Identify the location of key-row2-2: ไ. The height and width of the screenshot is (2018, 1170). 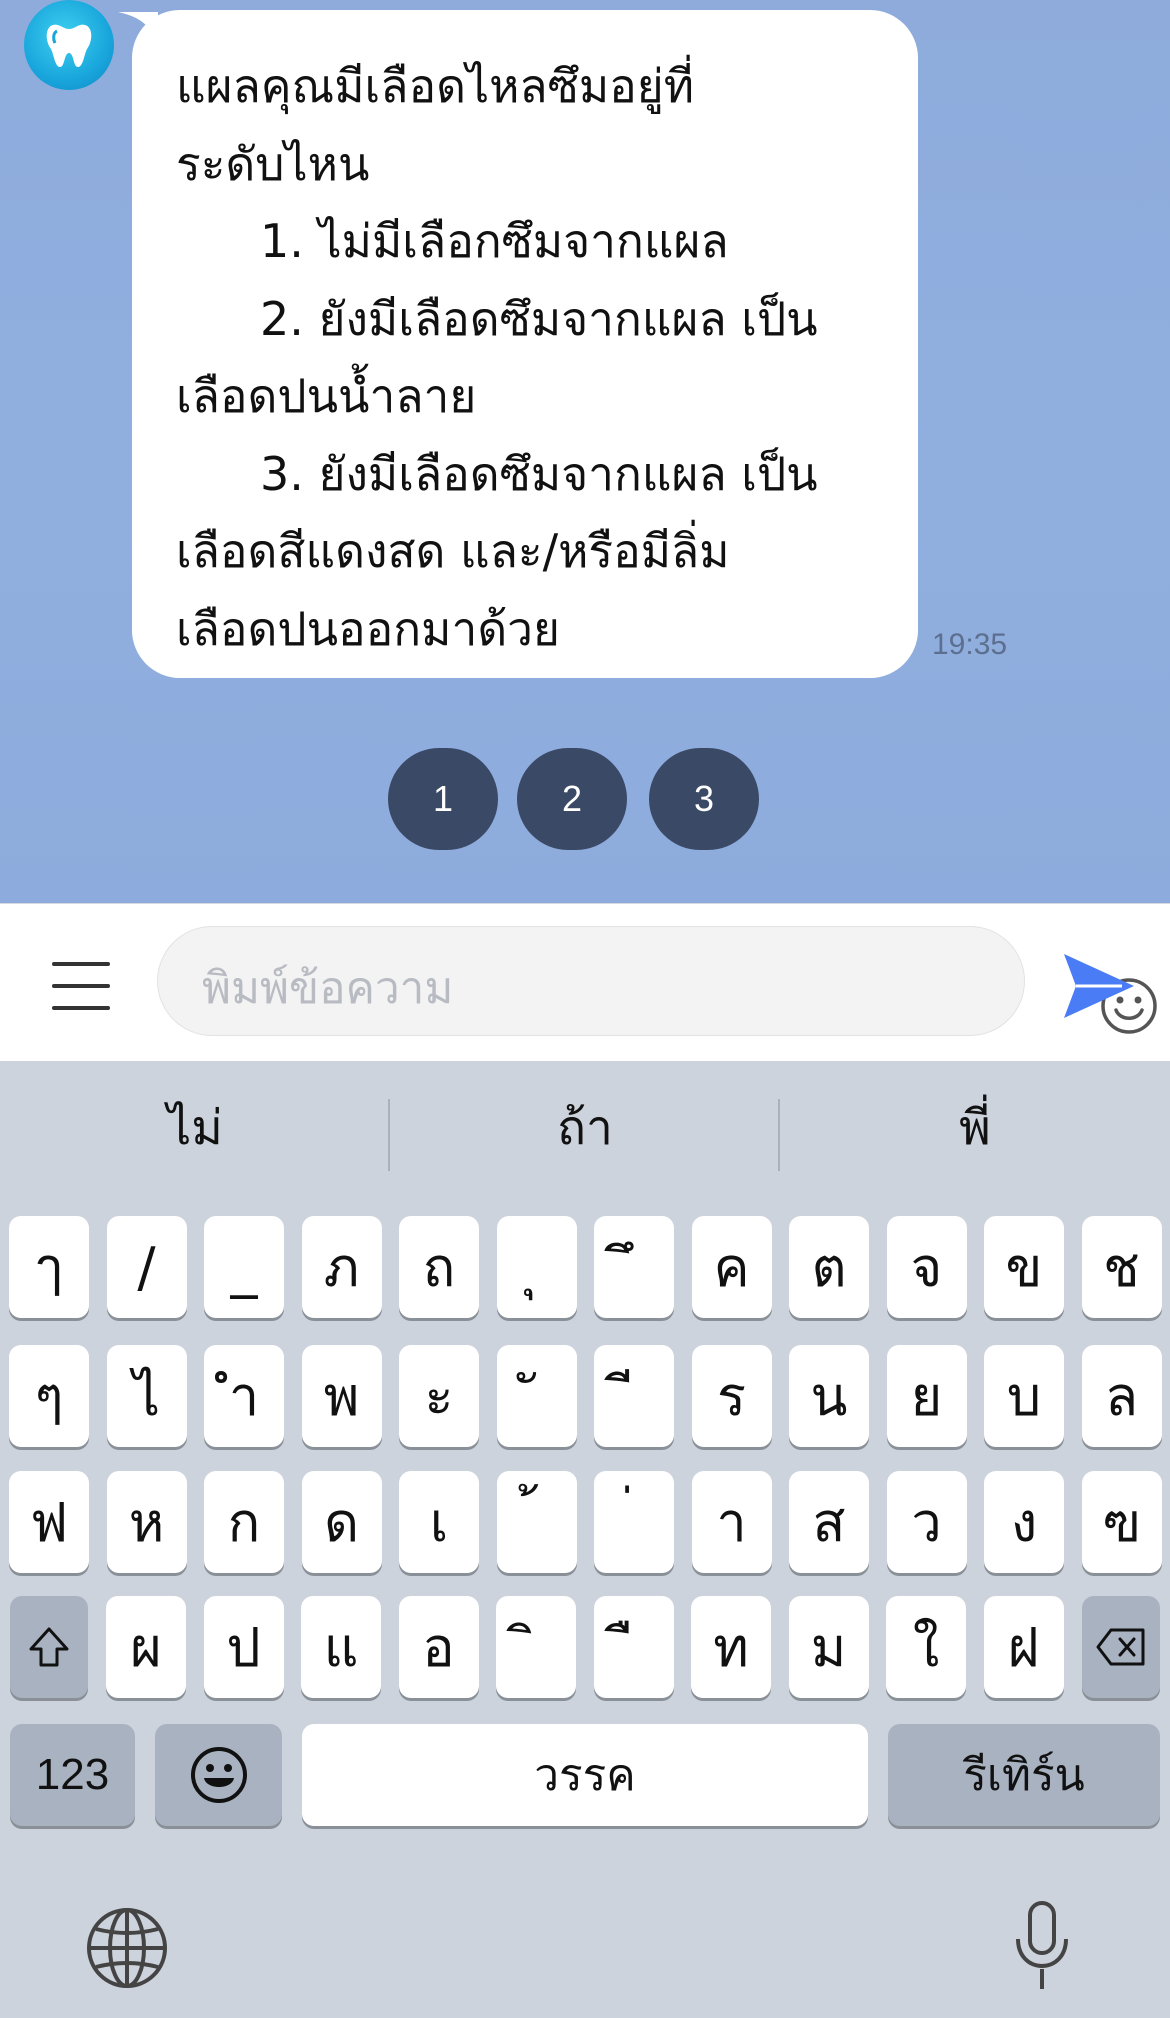
(146, 1396).